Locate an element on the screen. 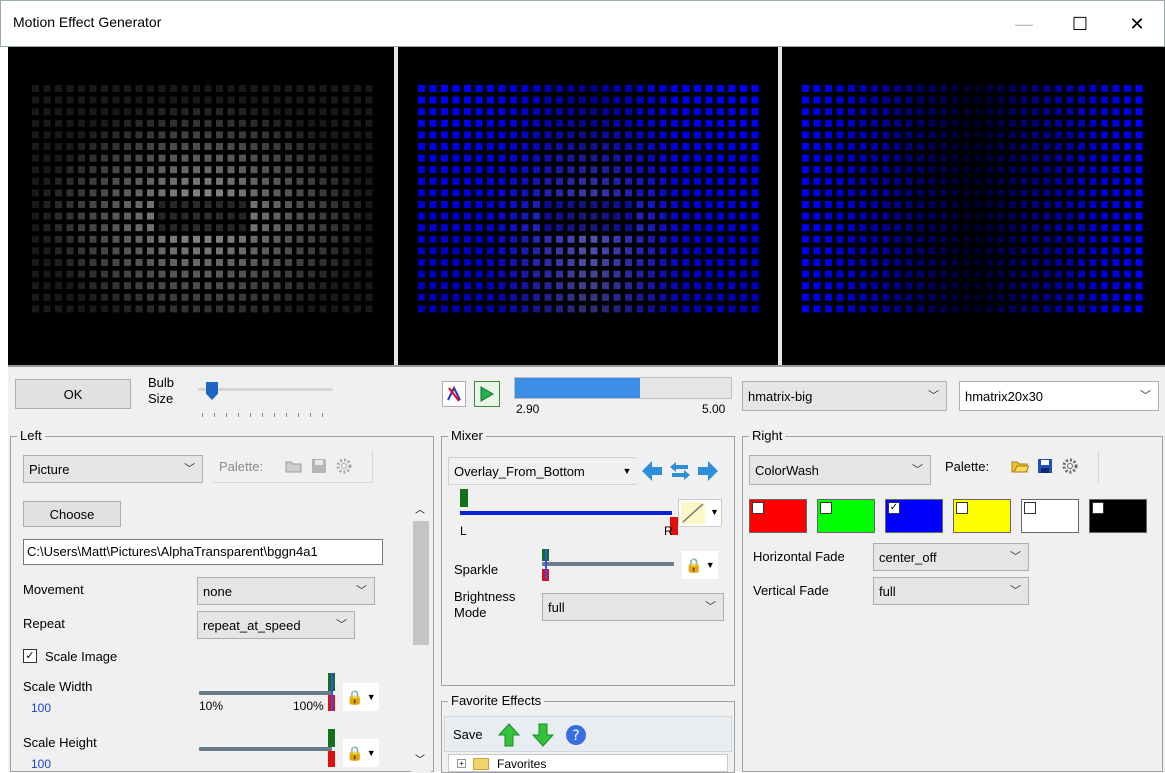  left-scrollbar: ︿ ﹀ is located at coordinates (421, 633).